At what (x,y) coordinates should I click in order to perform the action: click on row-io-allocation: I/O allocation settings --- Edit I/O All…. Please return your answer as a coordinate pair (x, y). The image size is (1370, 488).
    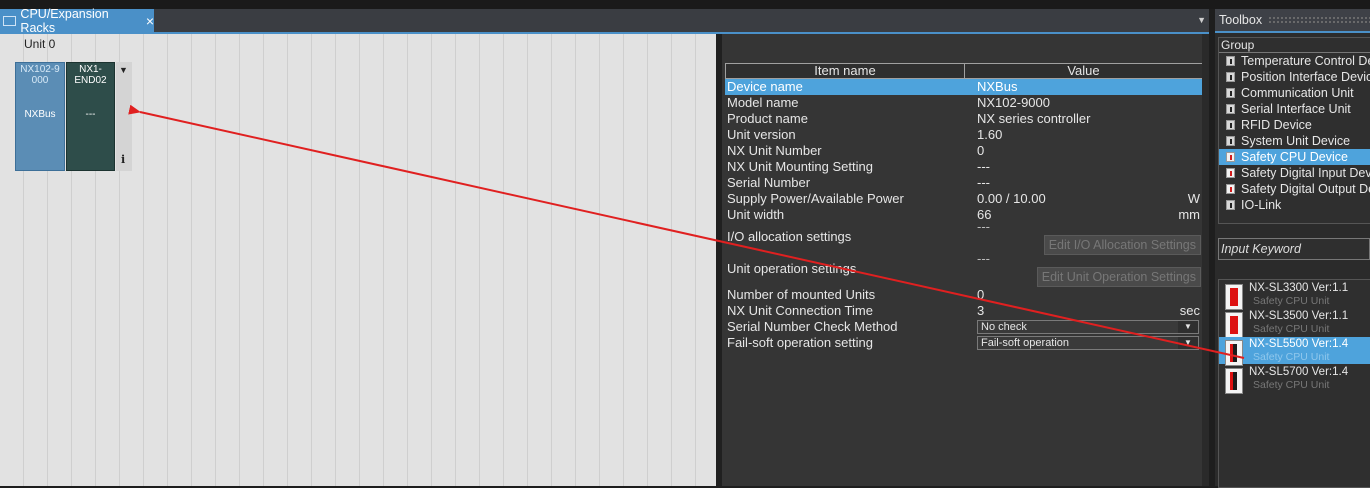
    Looking at the image, I should click on (964, 237).